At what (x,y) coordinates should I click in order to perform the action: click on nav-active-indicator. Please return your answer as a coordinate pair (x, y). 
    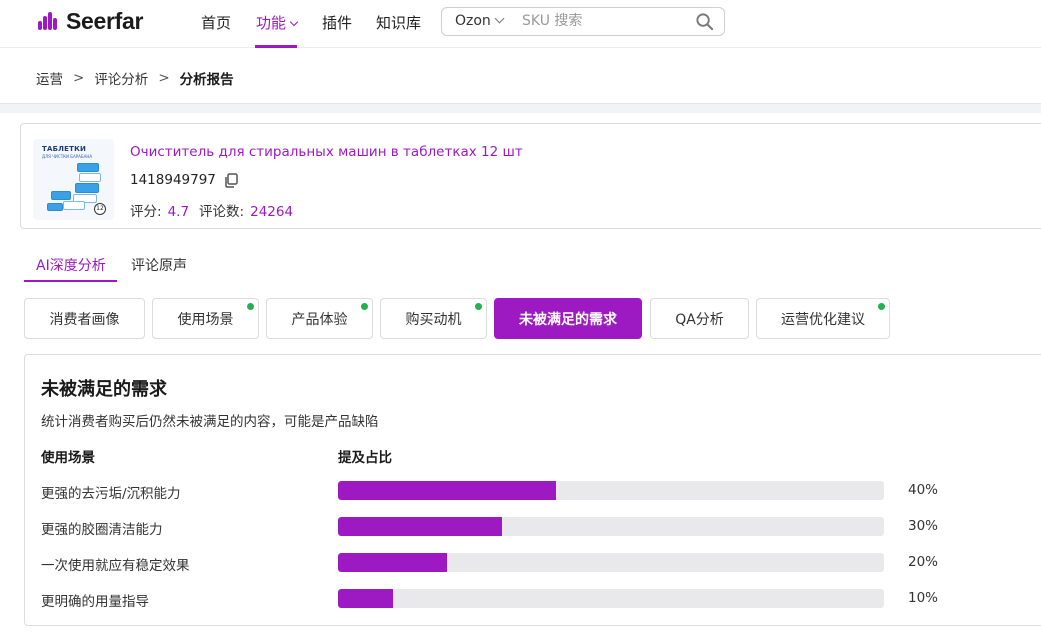
    Looking at the image, I should click on (276, 46).